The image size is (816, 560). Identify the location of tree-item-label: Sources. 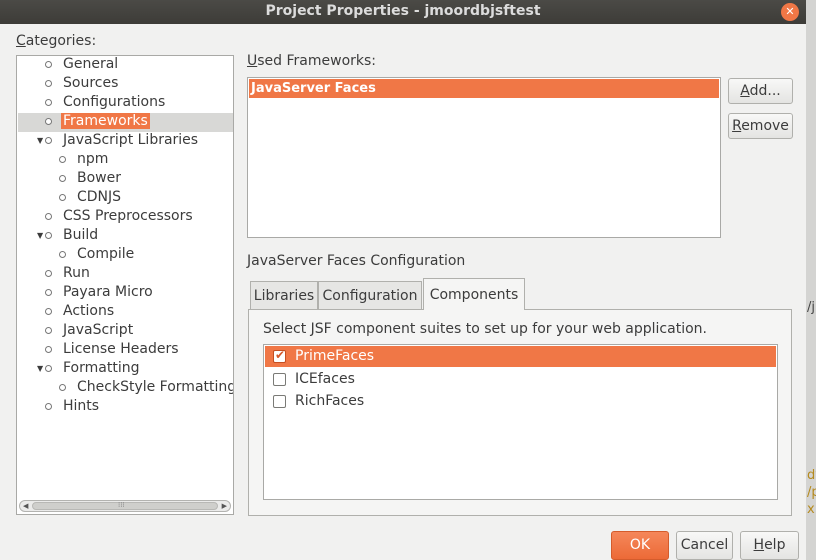
(91, 83).